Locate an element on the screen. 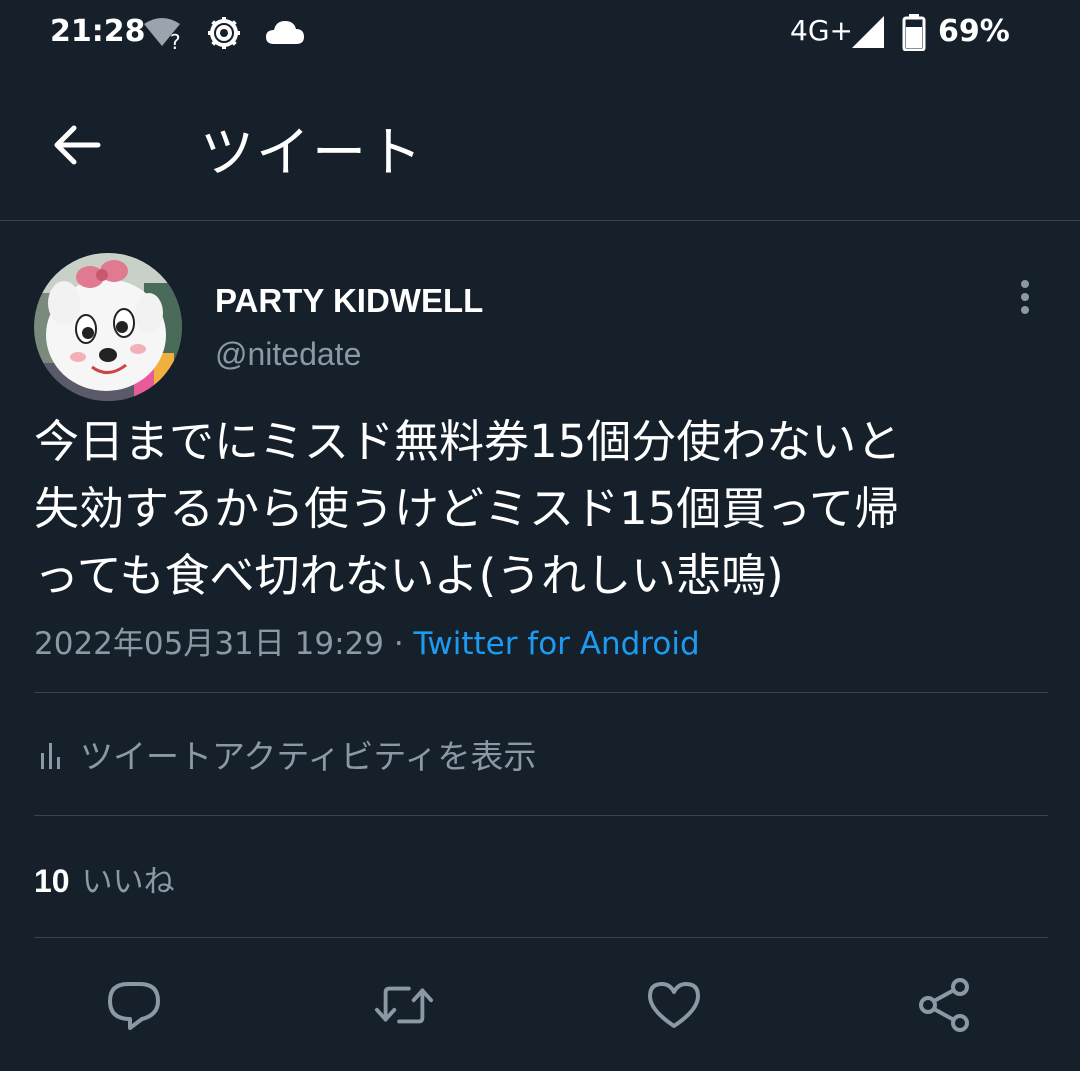 The width and height of the screenshot is (1080, 1071). signal-icon is located at coordinates (868, 34).